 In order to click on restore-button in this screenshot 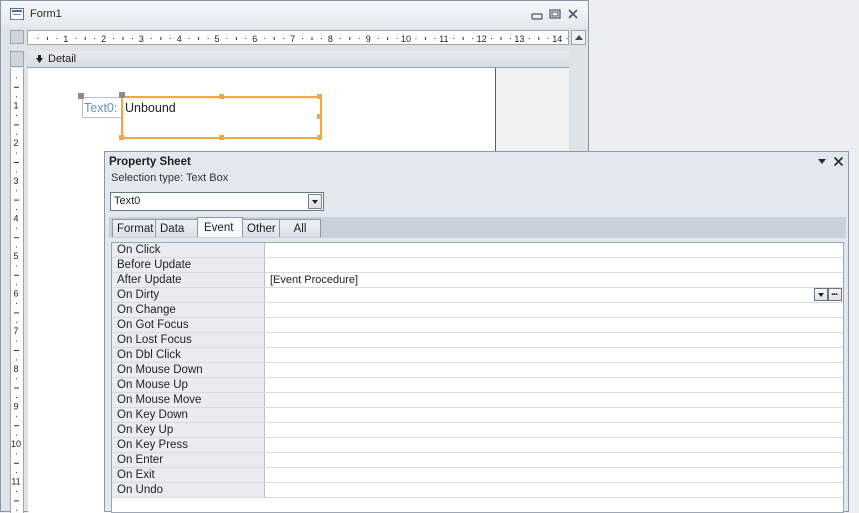, I will do `click(555, 14)`.